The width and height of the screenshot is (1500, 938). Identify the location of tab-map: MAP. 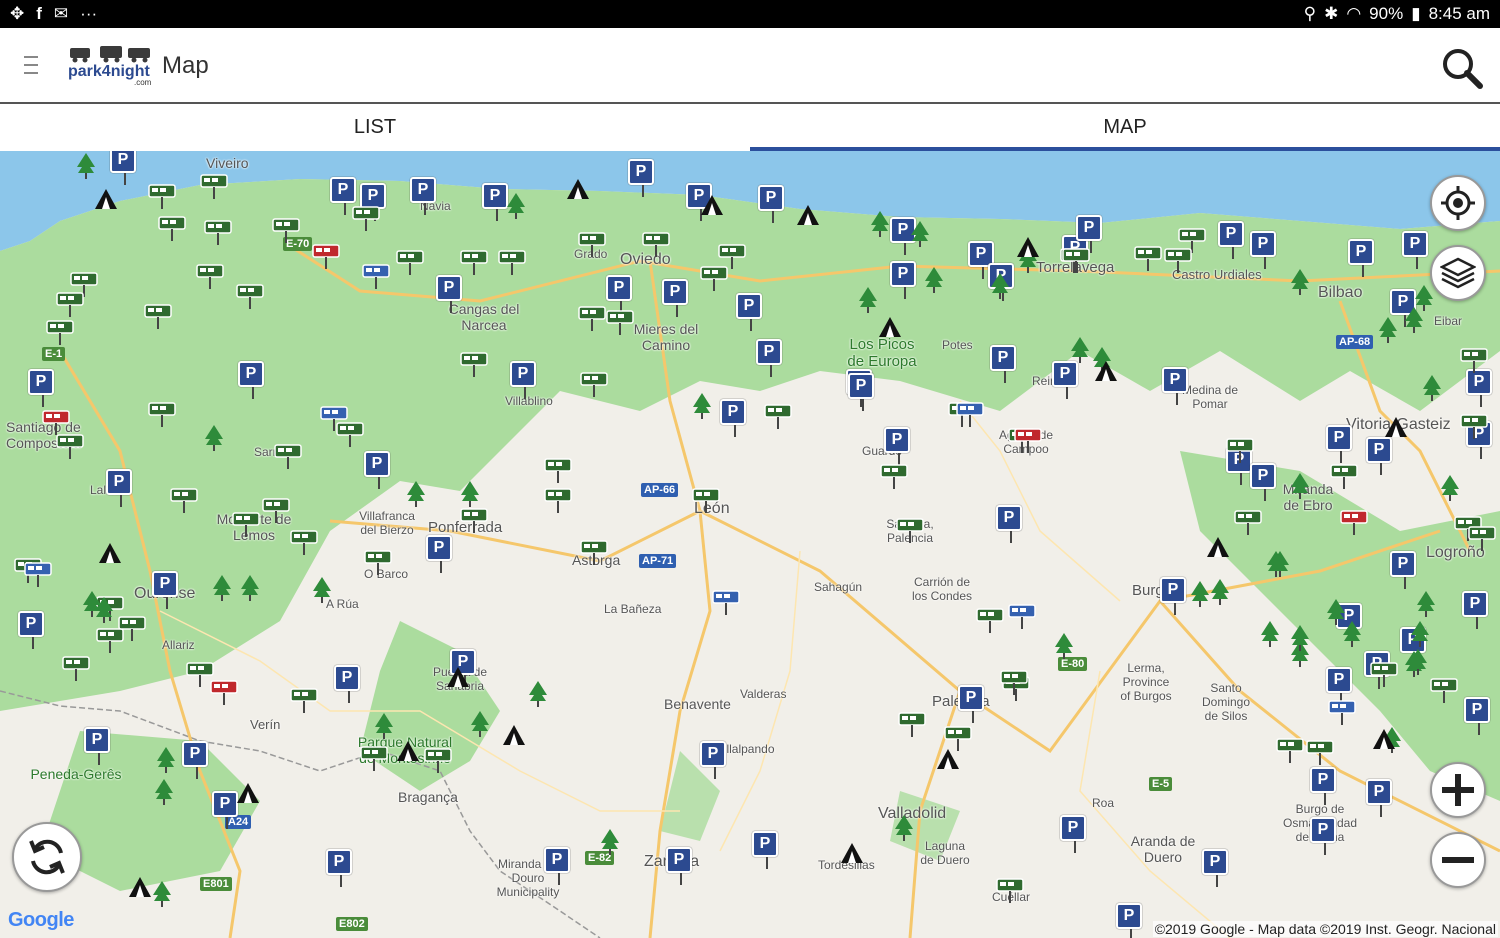
(1125, 127).